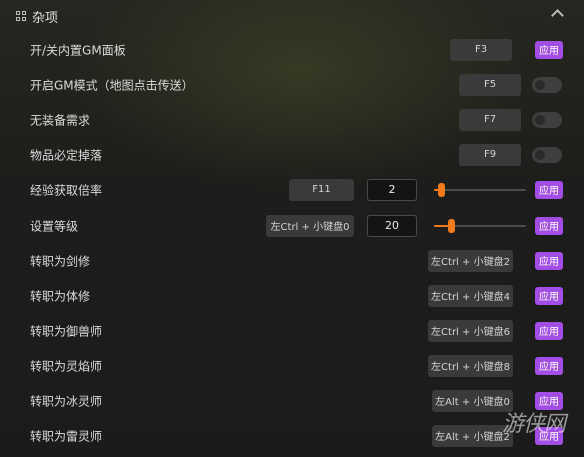 This screenshot has height=457, width=584. I want to click on value-input: 2, so click(392, 189).